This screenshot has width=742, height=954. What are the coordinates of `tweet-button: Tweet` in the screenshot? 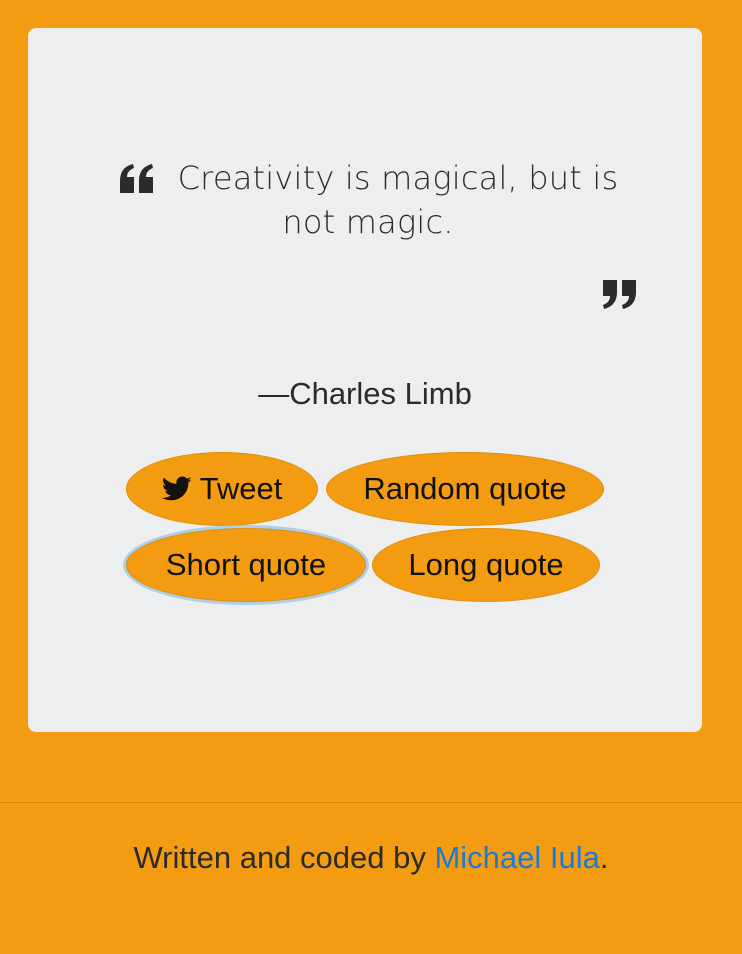 It's located at (222, 489).